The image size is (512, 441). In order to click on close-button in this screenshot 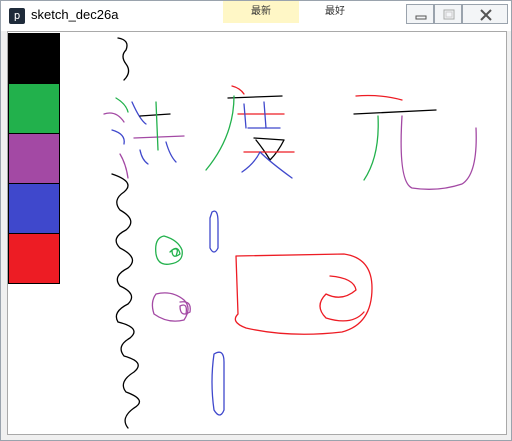, I will do `click(485, 14)`.